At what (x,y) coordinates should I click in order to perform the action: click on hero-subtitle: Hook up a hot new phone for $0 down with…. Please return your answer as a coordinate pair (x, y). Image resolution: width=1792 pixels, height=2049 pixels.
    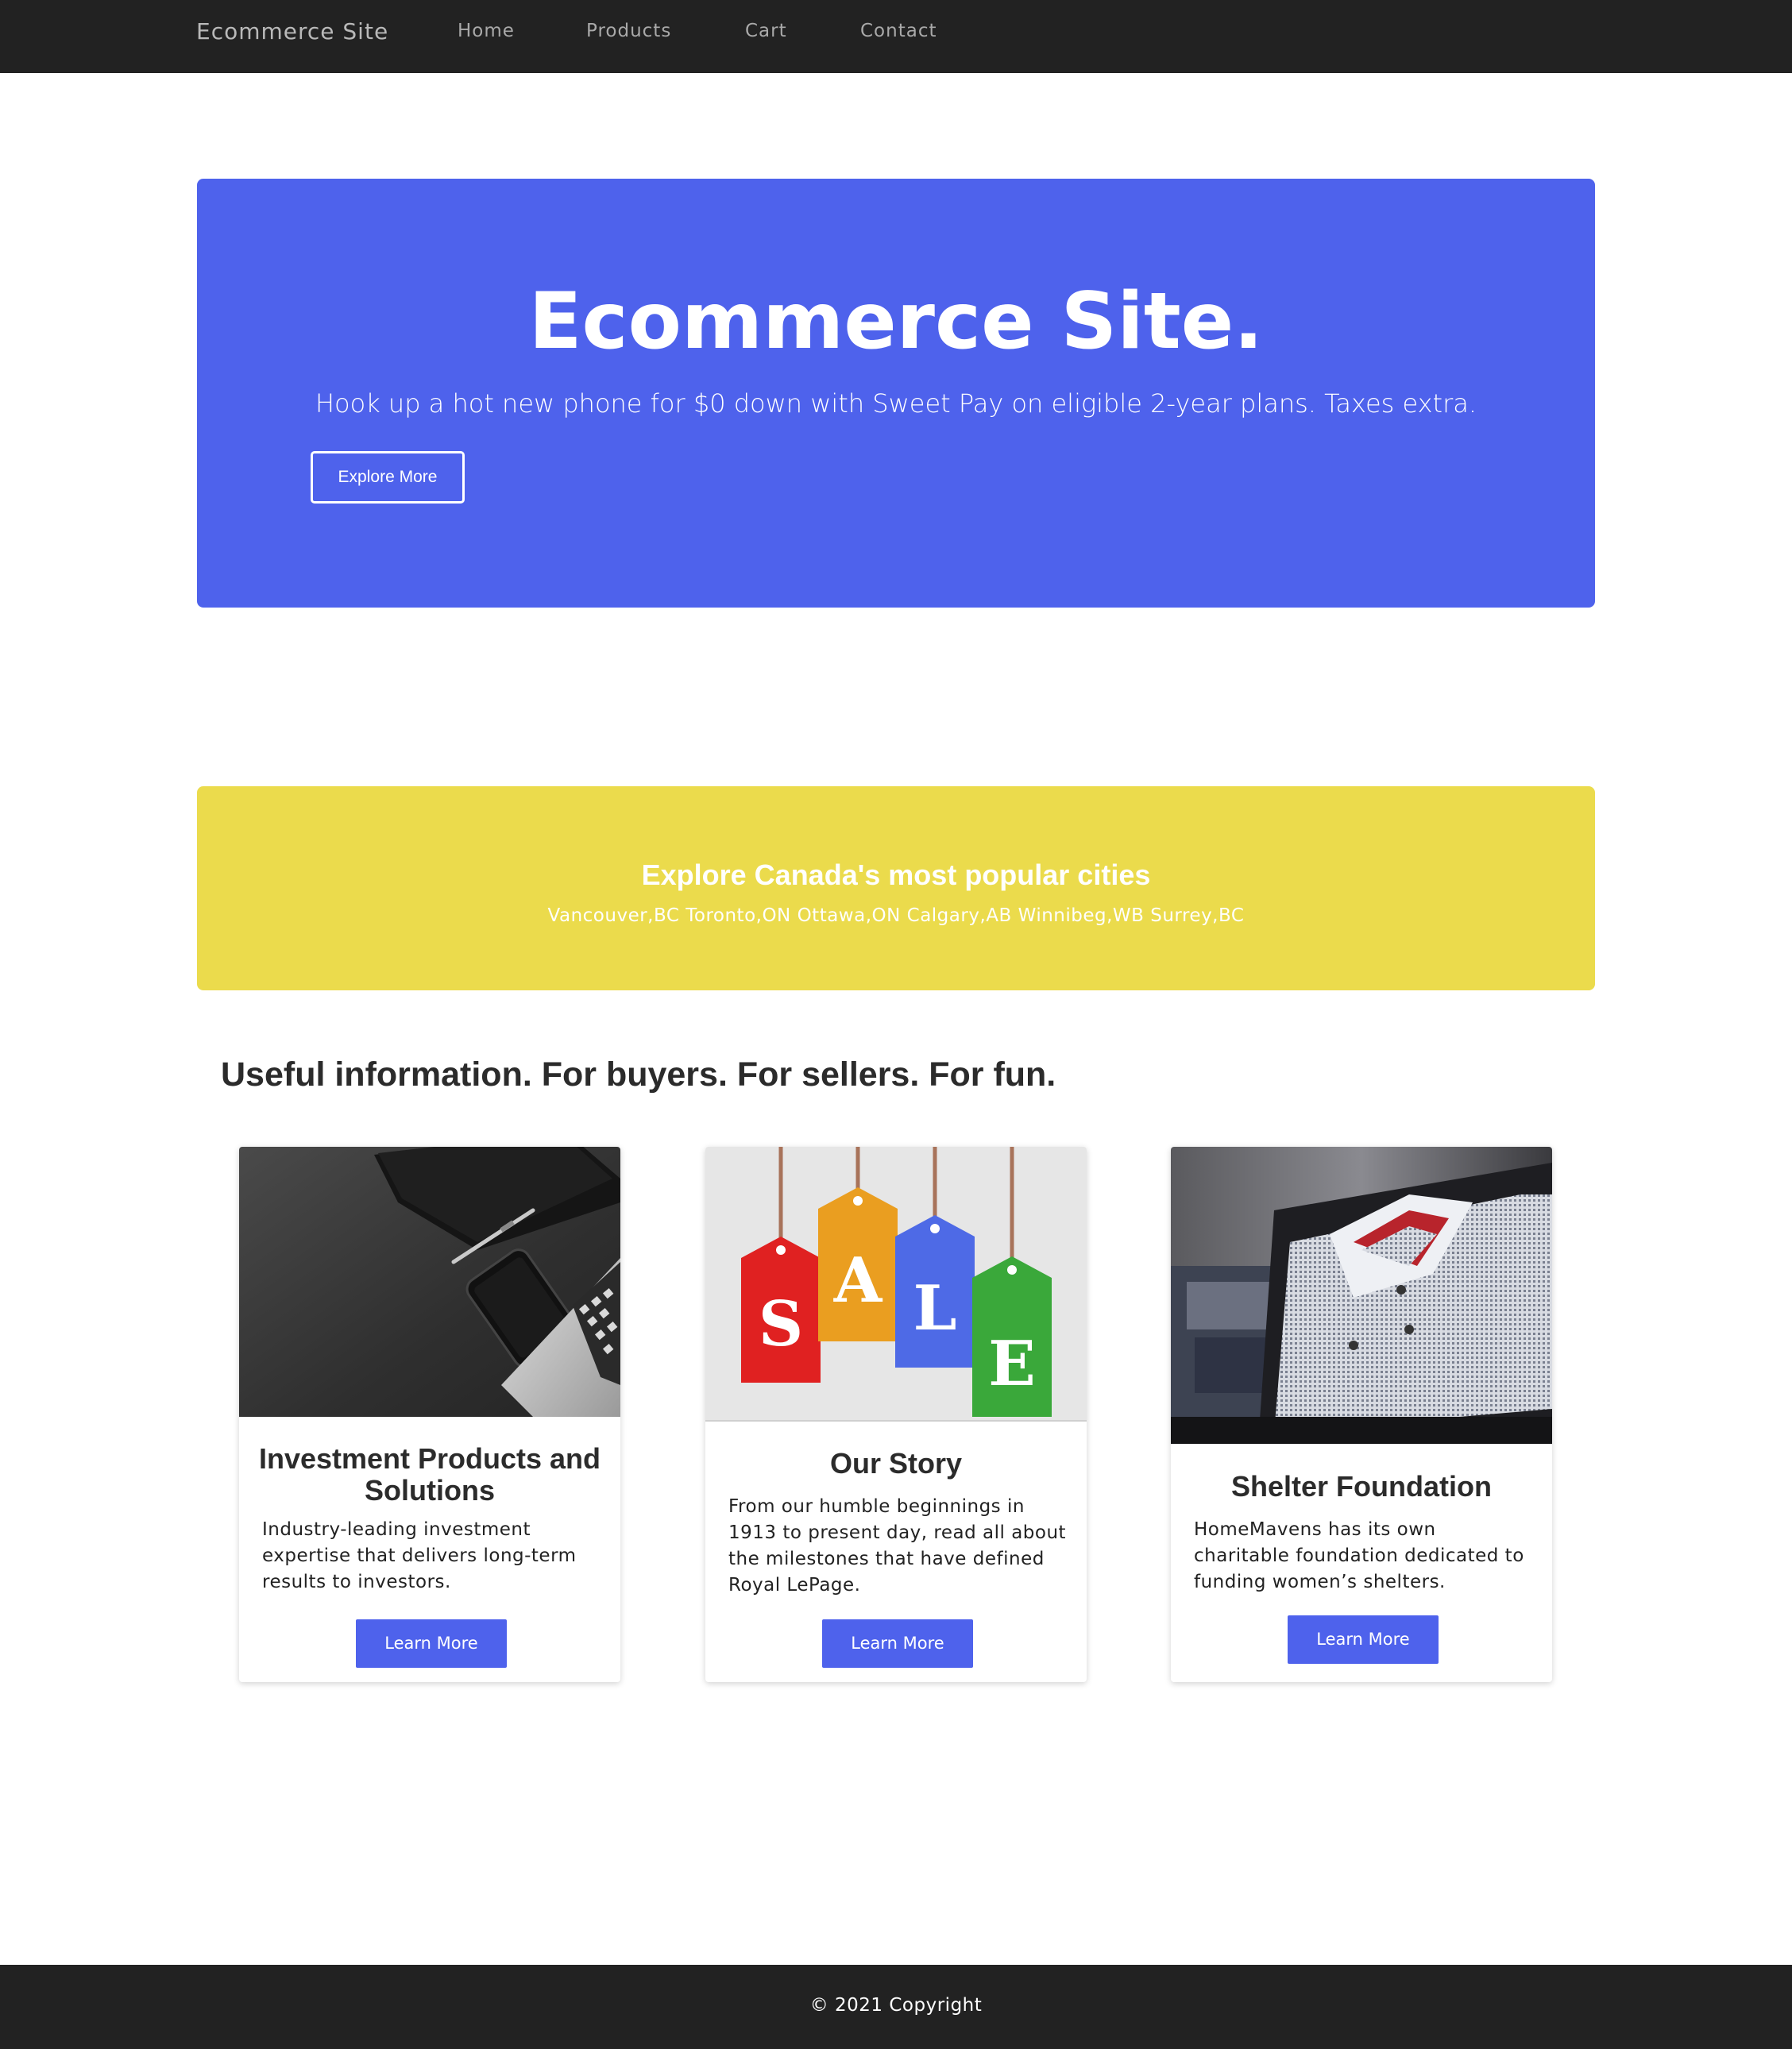
    Looking at the image, I should click on (896, 403).